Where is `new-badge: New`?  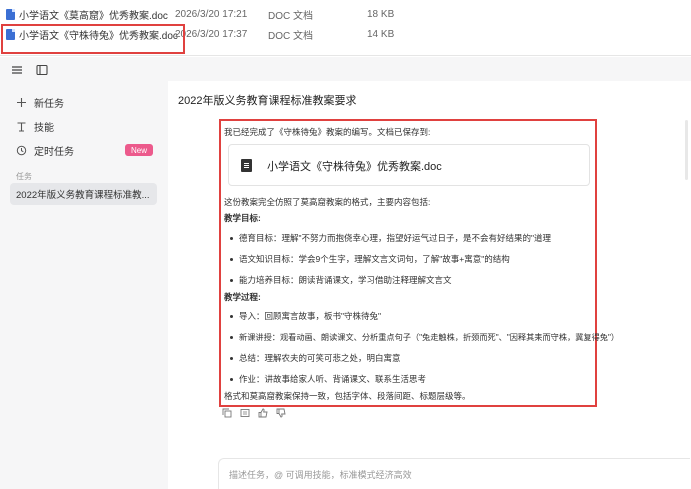
new-badge: New is located at coordinates (139, 150).